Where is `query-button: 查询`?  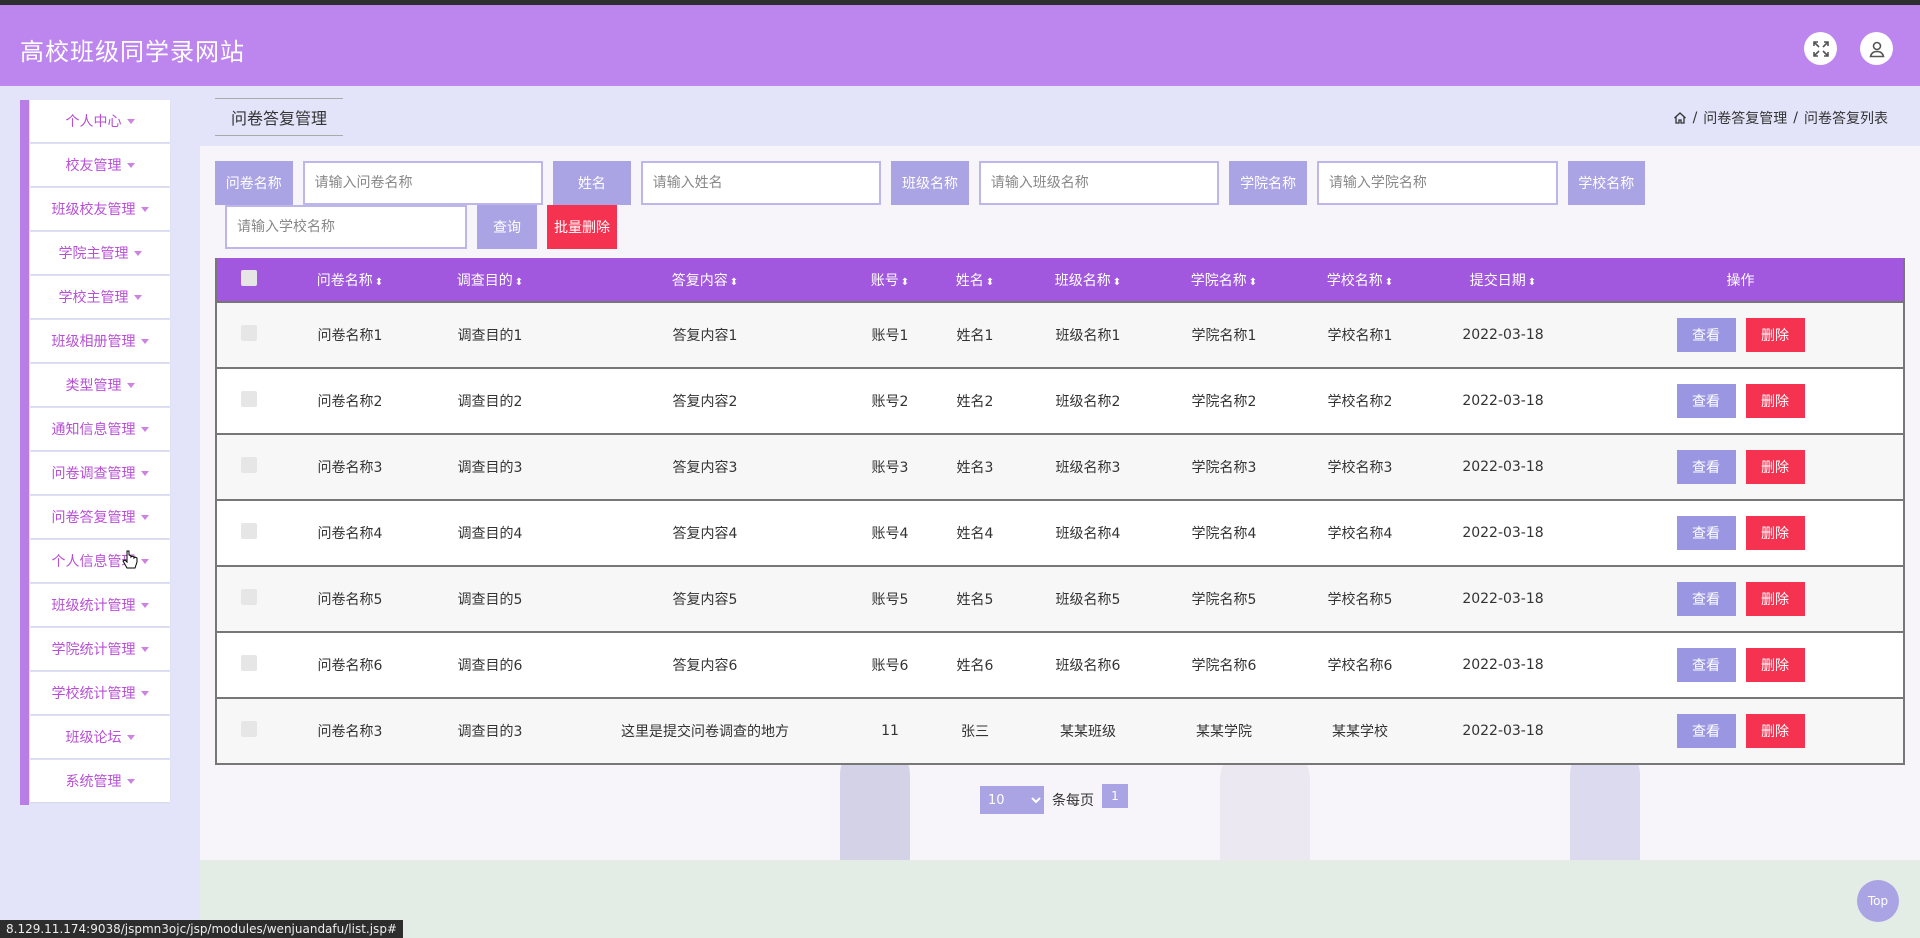 query-button: 查询 is located at coordinates (507, 227).